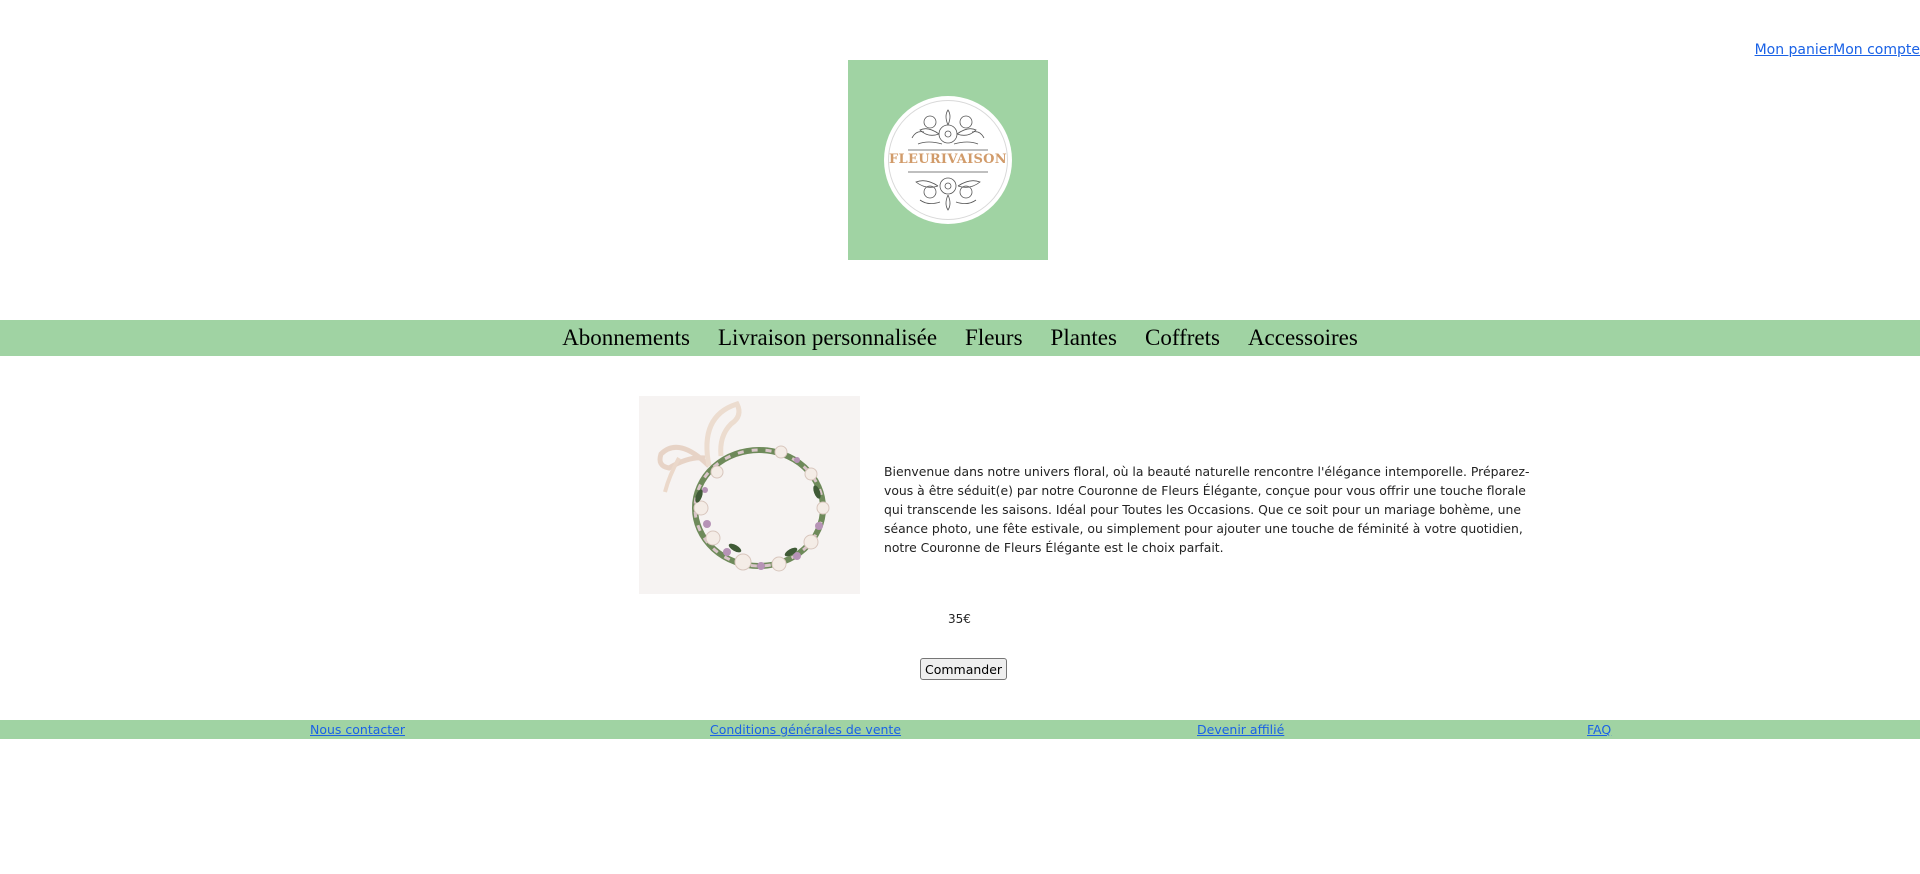  I want to click on account-link: Mon compte, so click(1876, 50).